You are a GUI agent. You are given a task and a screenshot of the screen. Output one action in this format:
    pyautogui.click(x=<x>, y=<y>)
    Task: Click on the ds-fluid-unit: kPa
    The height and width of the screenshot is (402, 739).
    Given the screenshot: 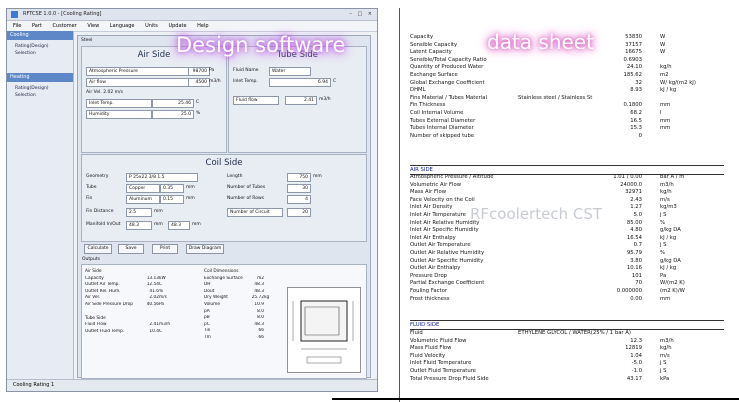 What is the action you would take?
    pyautogui.click(x=665, y=378)
    